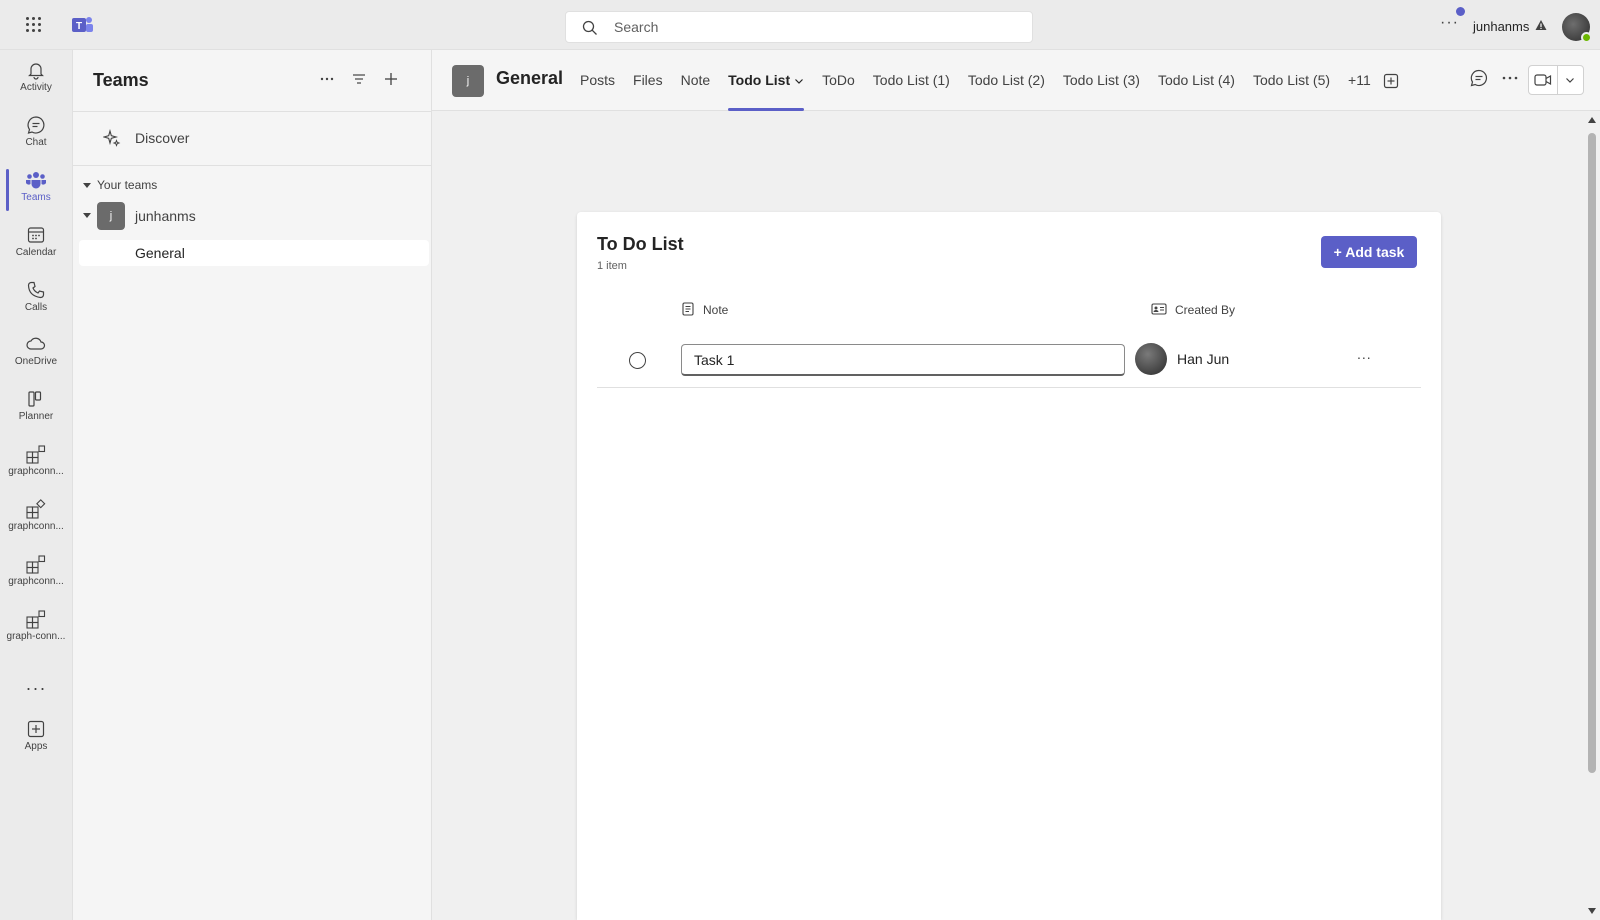  I want to click on tab-todo-list-2: Todo List (2), so click(1006, 80).